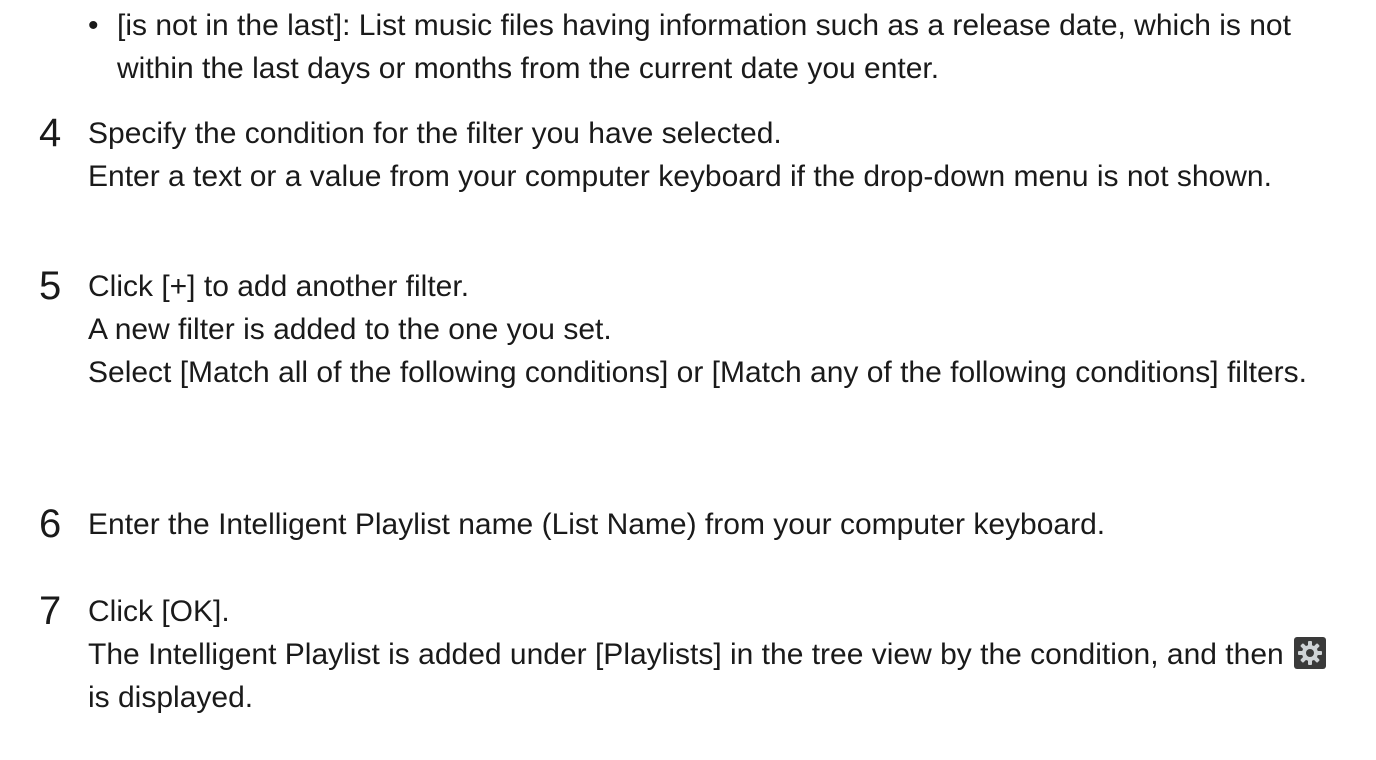  I want to click on step-title: Click [+] to add another filter., so click(279, 286).